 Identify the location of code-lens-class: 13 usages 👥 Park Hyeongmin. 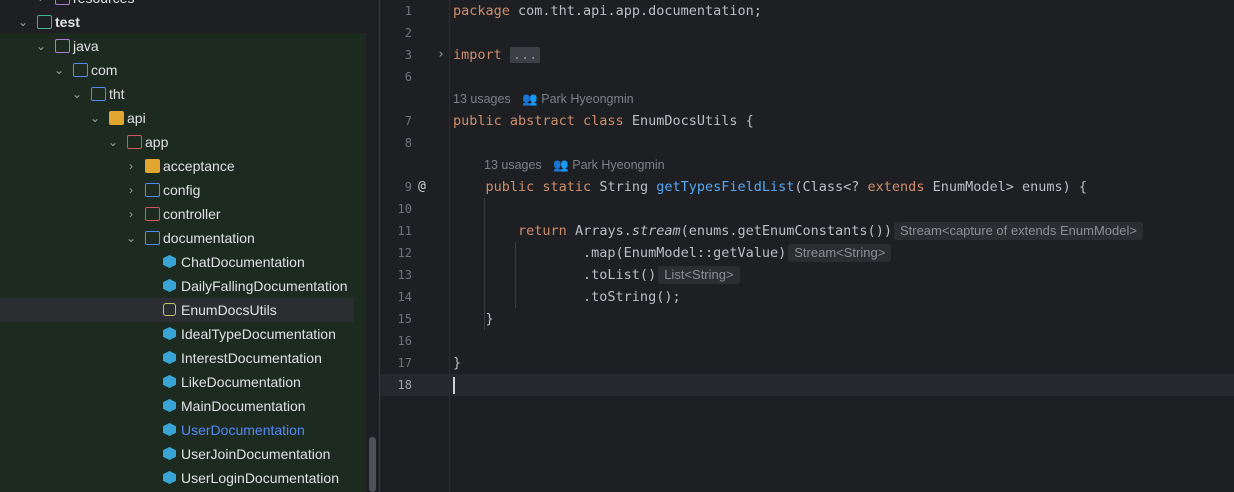
(543, 99).